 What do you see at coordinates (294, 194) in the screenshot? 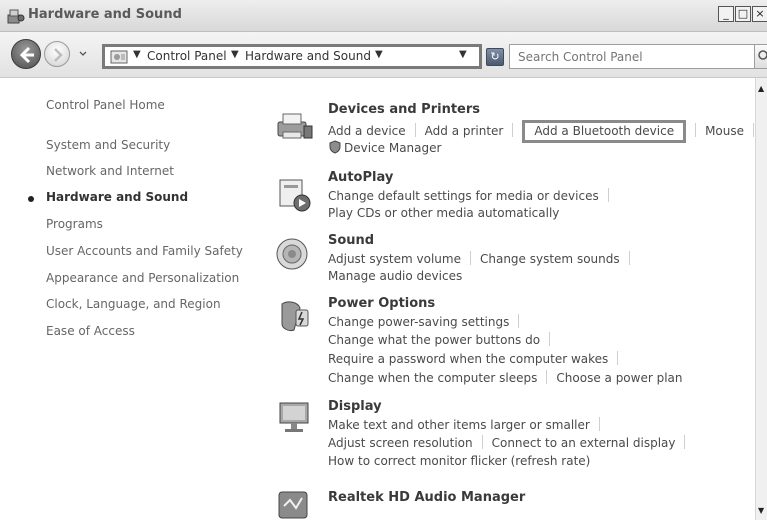
I see `autoplay-icon` at bounding box center [294, 194].